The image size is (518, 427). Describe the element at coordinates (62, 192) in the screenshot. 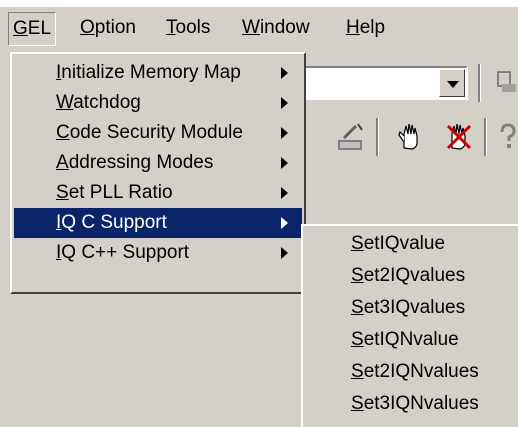

I see `menu-item-accel: S` at that location.